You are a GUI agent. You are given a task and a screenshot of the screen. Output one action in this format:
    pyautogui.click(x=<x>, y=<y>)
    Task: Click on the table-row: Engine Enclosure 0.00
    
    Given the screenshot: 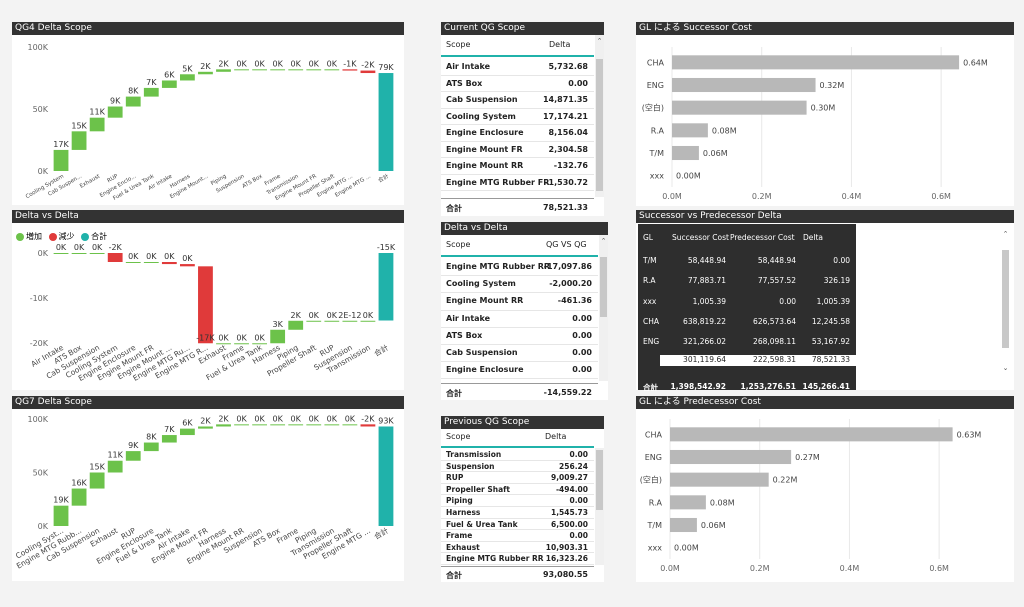 What is the action you would take?
    pyautogui.click(x=519, y=371)
    